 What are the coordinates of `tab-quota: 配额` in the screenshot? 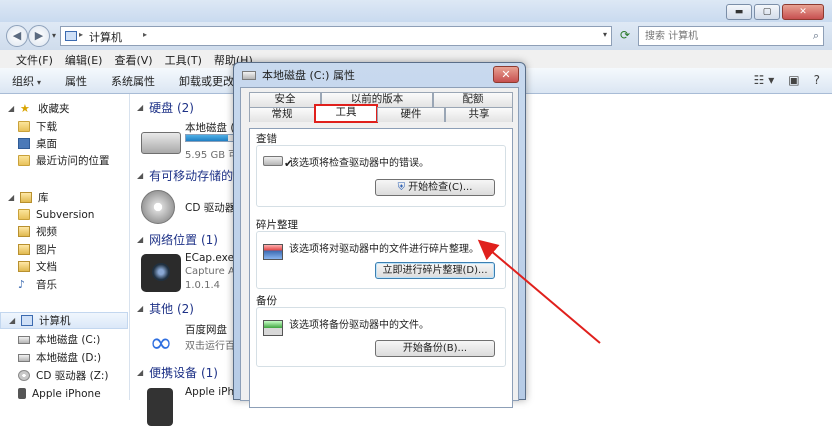 It's located at (473, 99).